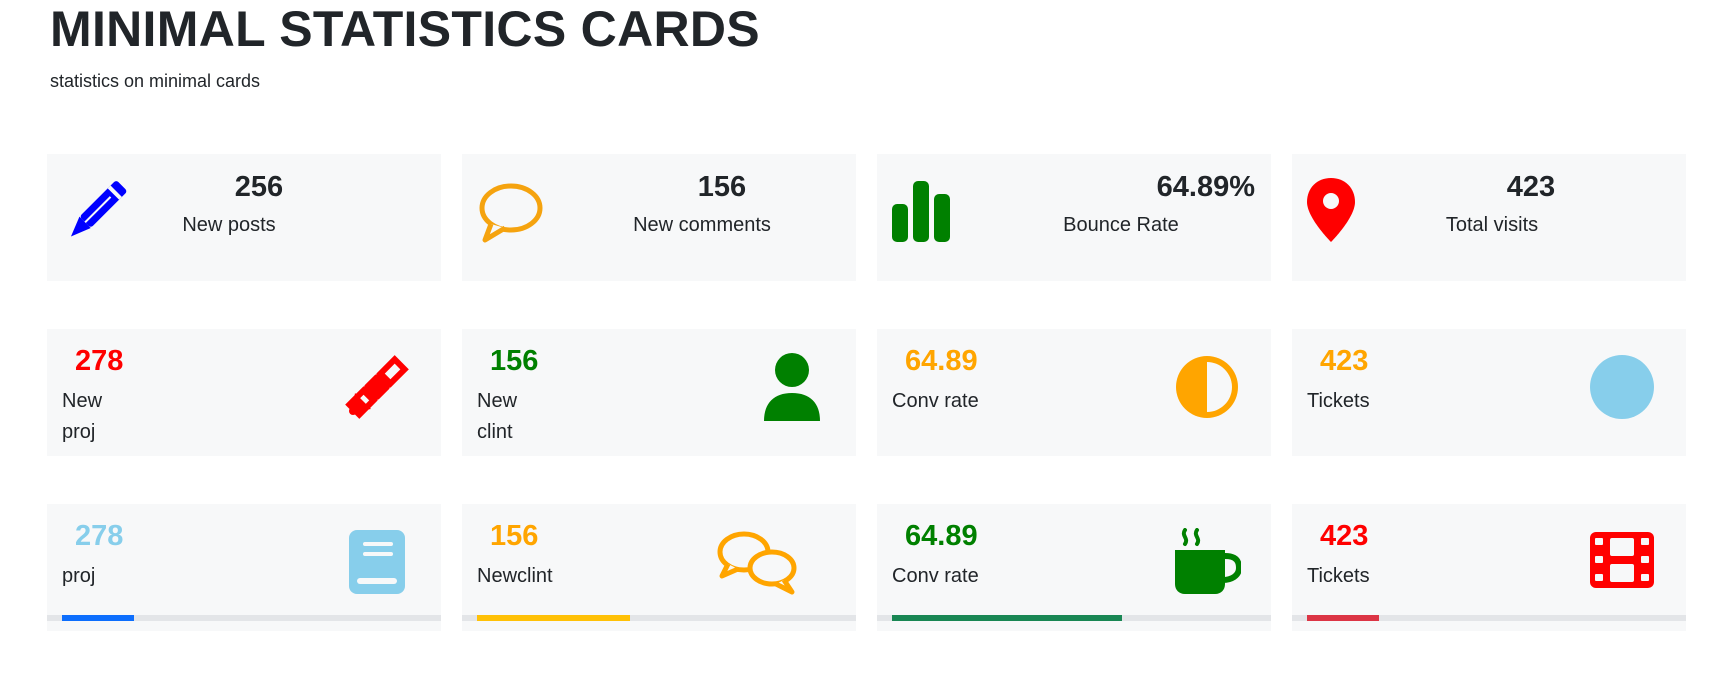 This screenshot has height=683, width=1732. What do you see at coordinates (497, 416) in the screenshot?
I see `stat-label: New clint` at bounding box center [497, 416].